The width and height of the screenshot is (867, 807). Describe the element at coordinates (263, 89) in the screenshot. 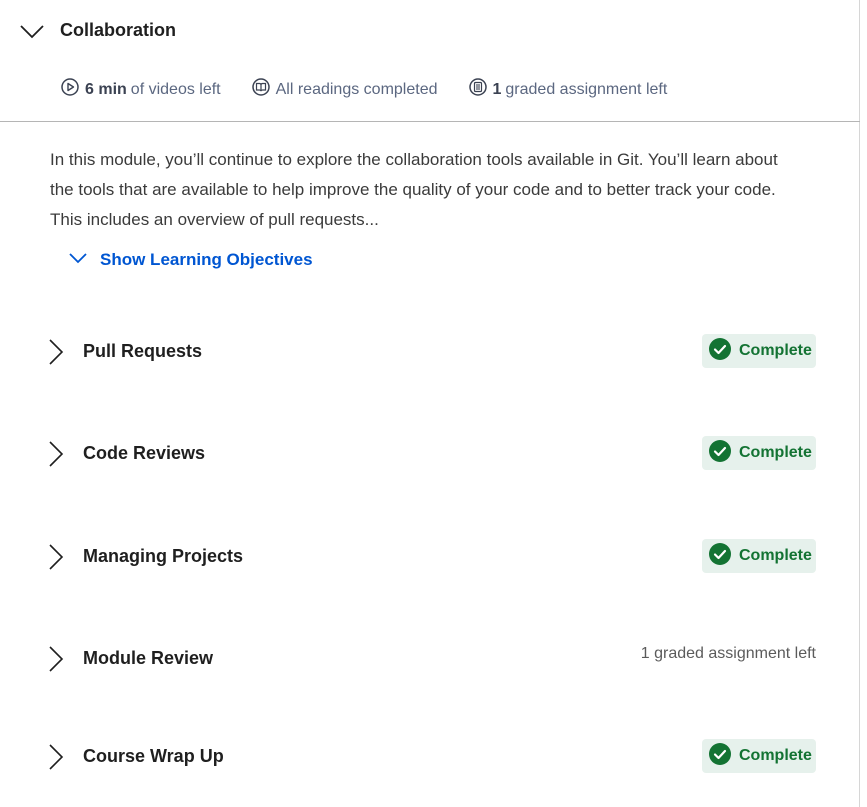

I see `book-icon` at that location.